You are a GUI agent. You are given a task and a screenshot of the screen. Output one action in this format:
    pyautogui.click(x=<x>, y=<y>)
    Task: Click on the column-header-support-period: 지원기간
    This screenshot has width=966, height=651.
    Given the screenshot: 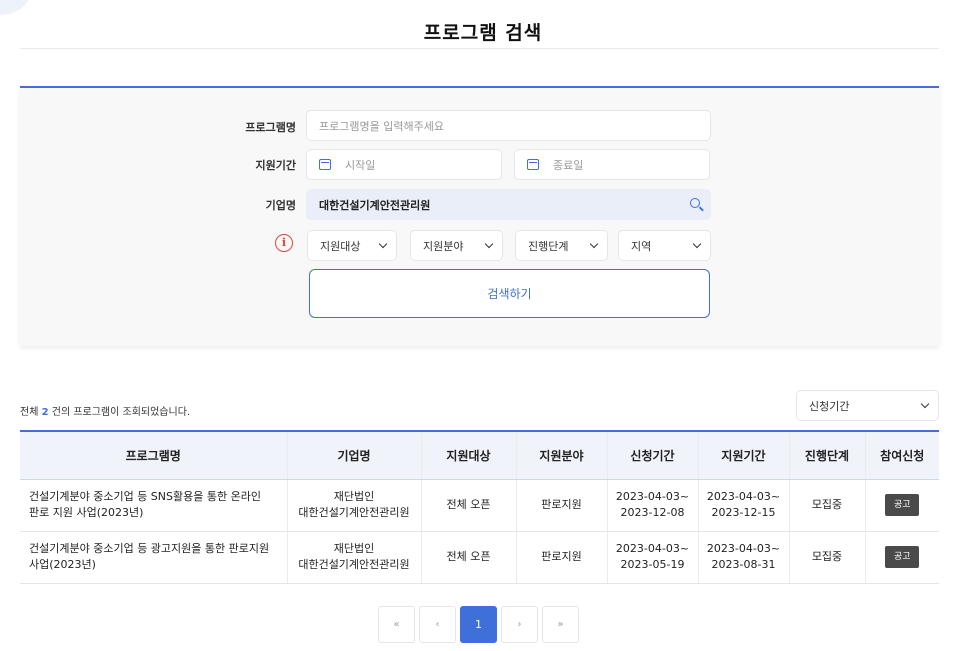 What is the action you would take?
    pyautogui.click(x=744, y=455)
    